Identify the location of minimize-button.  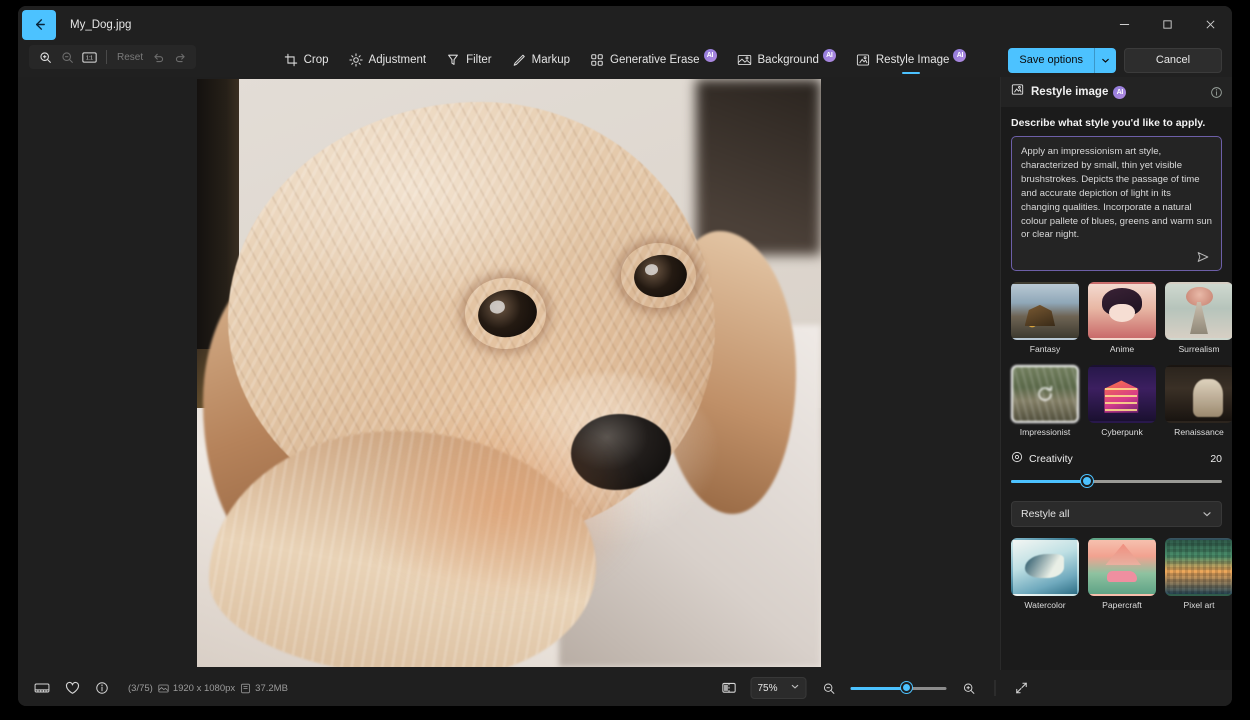
(1124, 24).